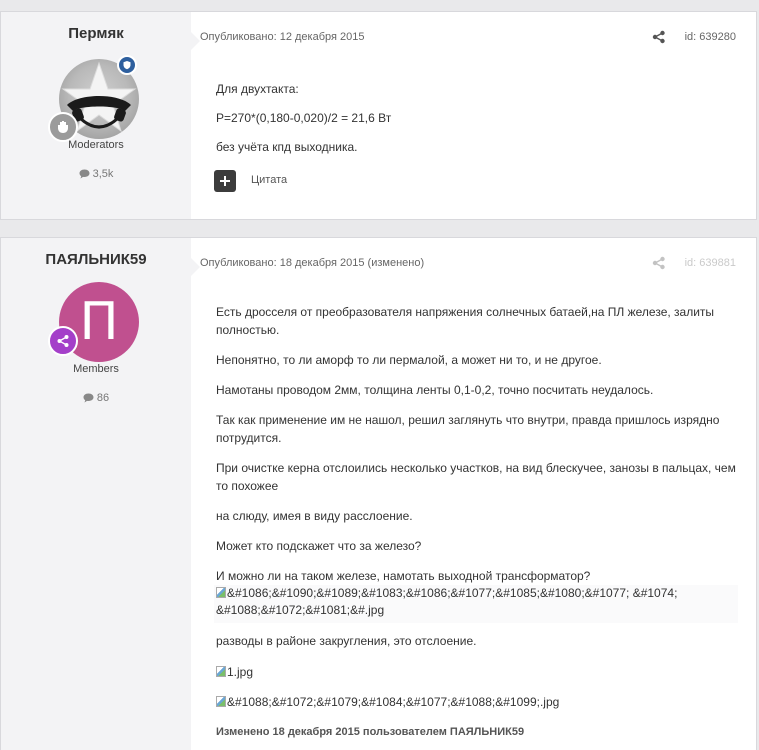 The image size is (759, 750). Describe the element at coordinates (96, 369) in the screenshot. I see `user-group: Members` at that location.